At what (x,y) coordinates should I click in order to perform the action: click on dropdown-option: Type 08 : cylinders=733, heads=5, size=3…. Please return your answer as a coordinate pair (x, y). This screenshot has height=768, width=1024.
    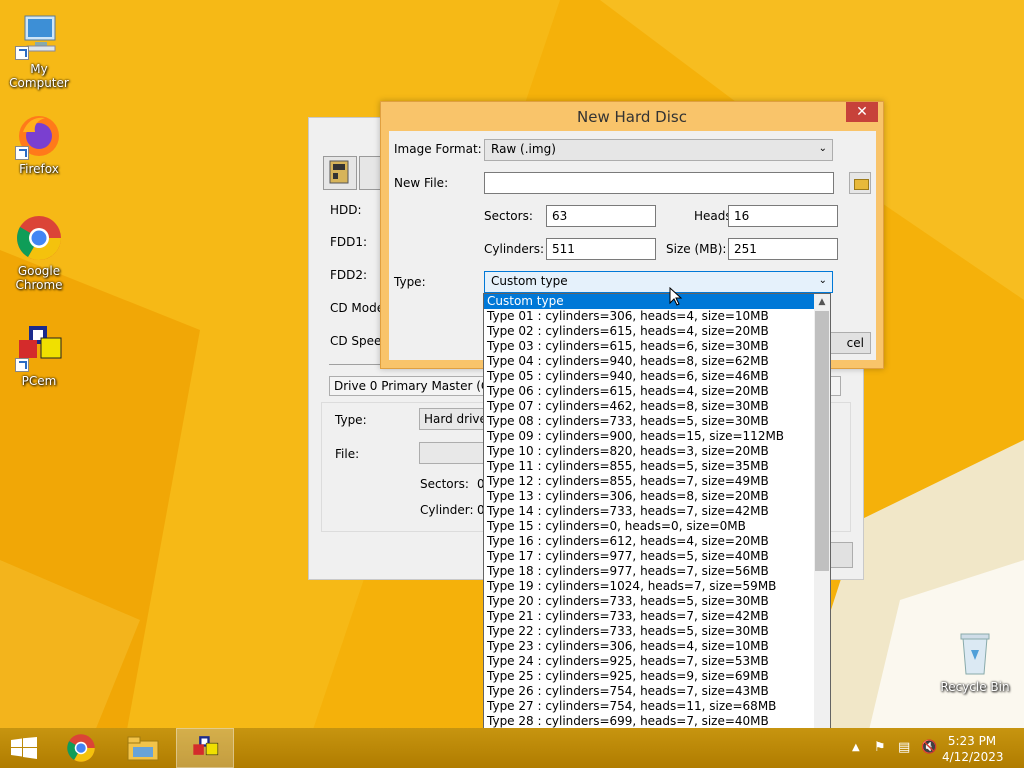
    Looking at the image, I should click on (657, 421).